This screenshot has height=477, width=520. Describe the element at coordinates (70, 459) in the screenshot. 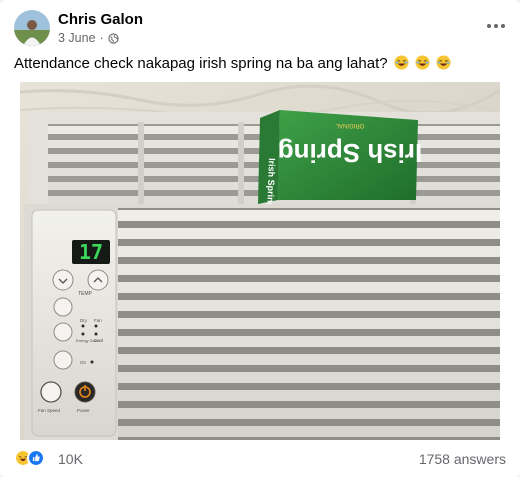

I see `reaction-count: 10K` at that location.